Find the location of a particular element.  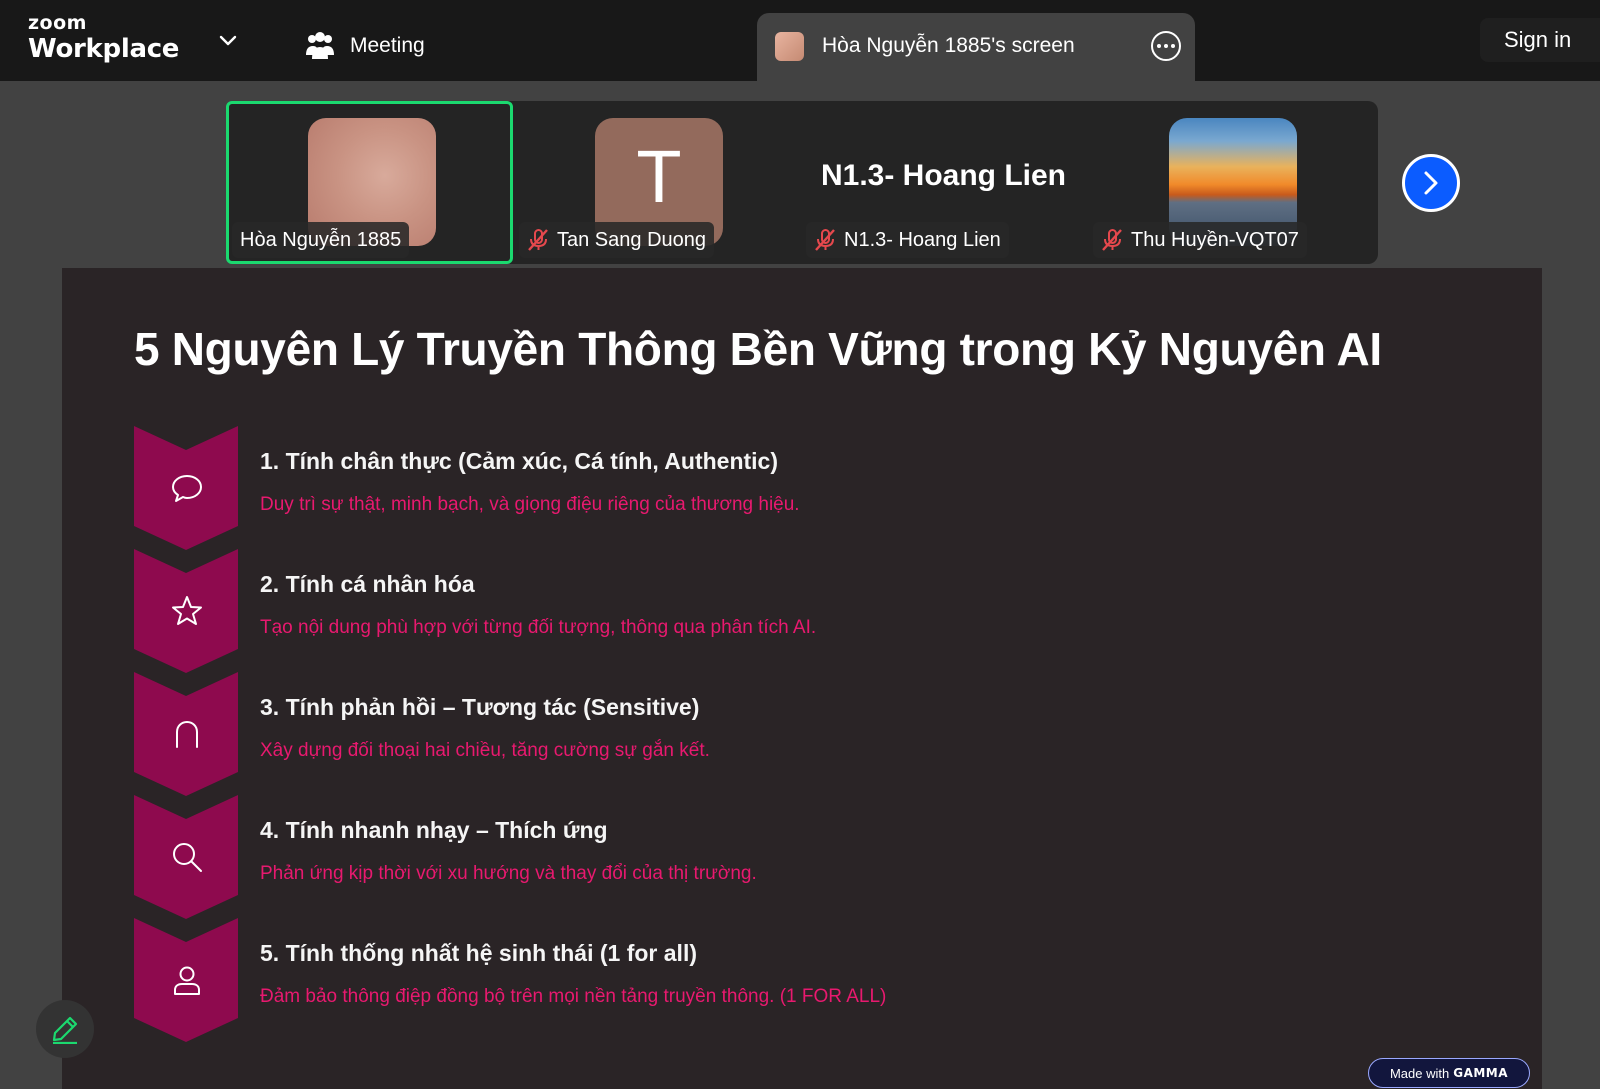

meeting-button: Meeting is located at coordinates (364, 46).